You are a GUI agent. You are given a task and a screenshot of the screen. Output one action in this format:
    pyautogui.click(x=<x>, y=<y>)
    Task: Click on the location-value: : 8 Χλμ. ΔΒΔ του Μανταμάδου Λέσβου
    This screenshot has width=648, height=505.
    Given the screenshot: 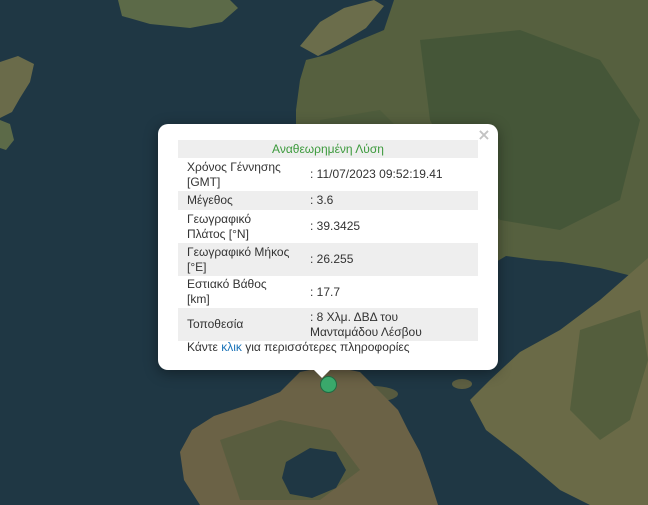 What is the action you would take?
    pyautogui.click(x=389, y=324)
    